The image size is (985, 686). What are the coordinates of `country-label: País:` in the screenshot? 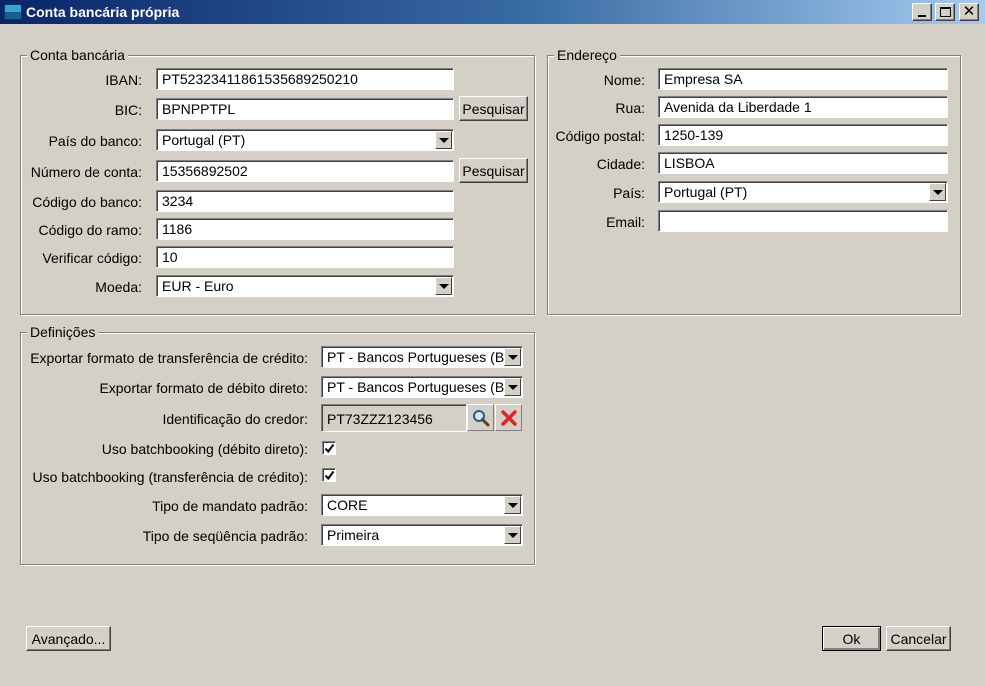 It's located at (629, 193).